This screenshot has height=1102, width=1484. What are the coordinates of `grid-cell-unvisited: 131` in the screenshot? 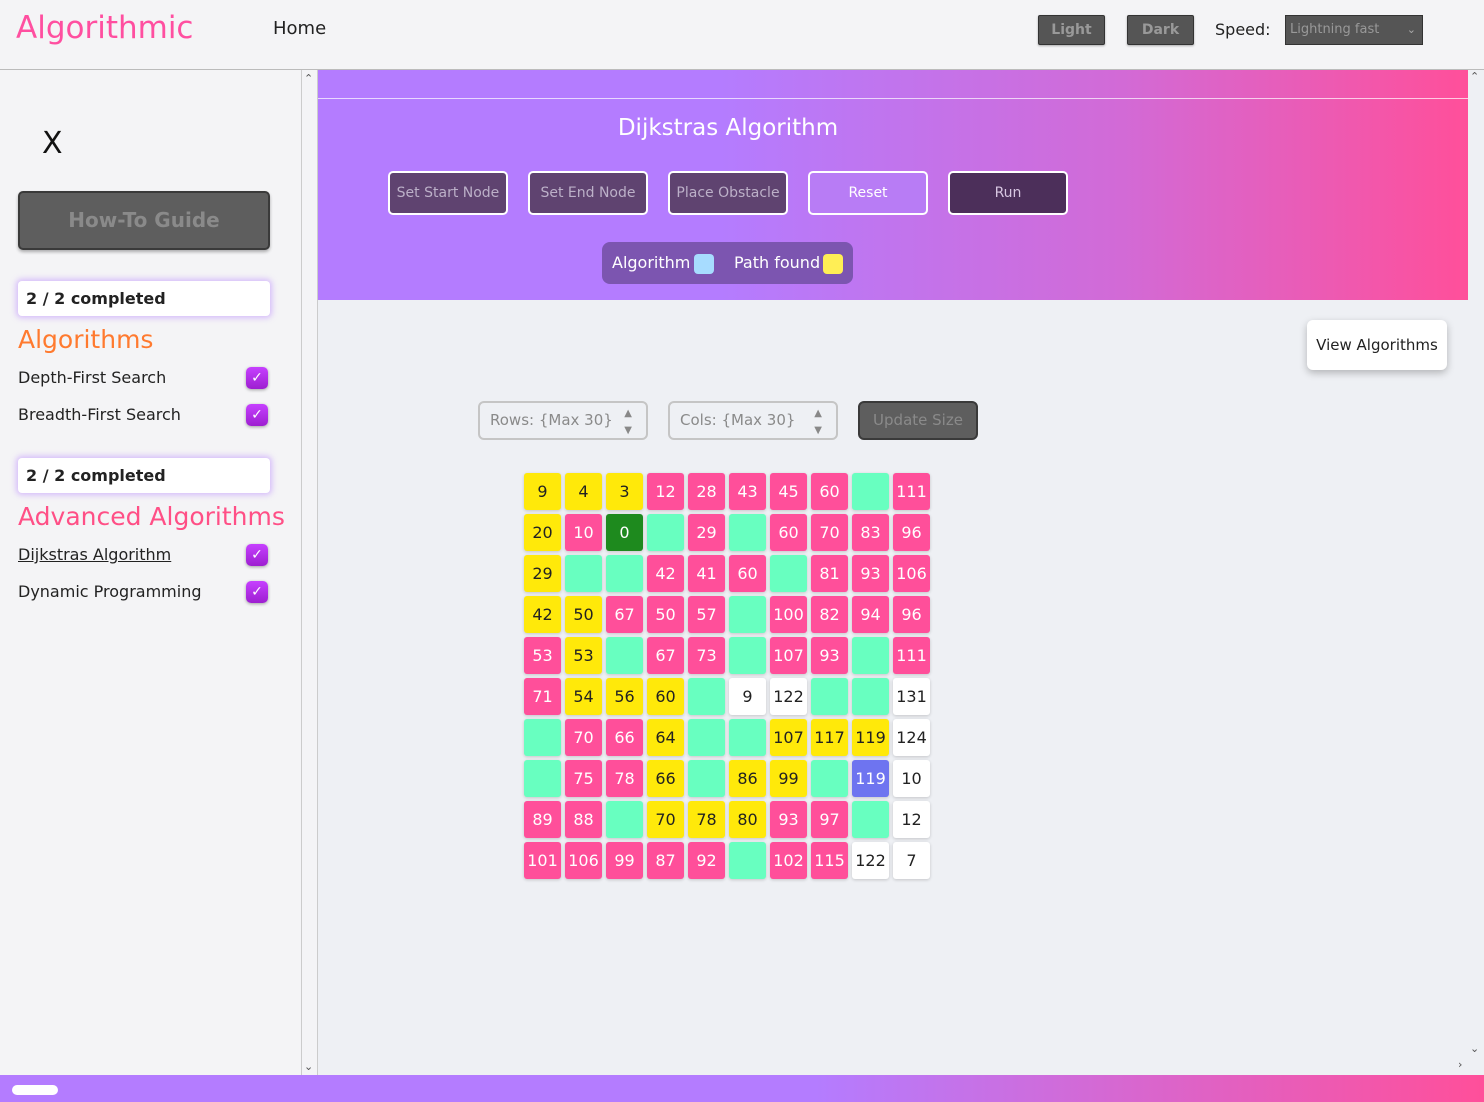 It's located at (911, 696).